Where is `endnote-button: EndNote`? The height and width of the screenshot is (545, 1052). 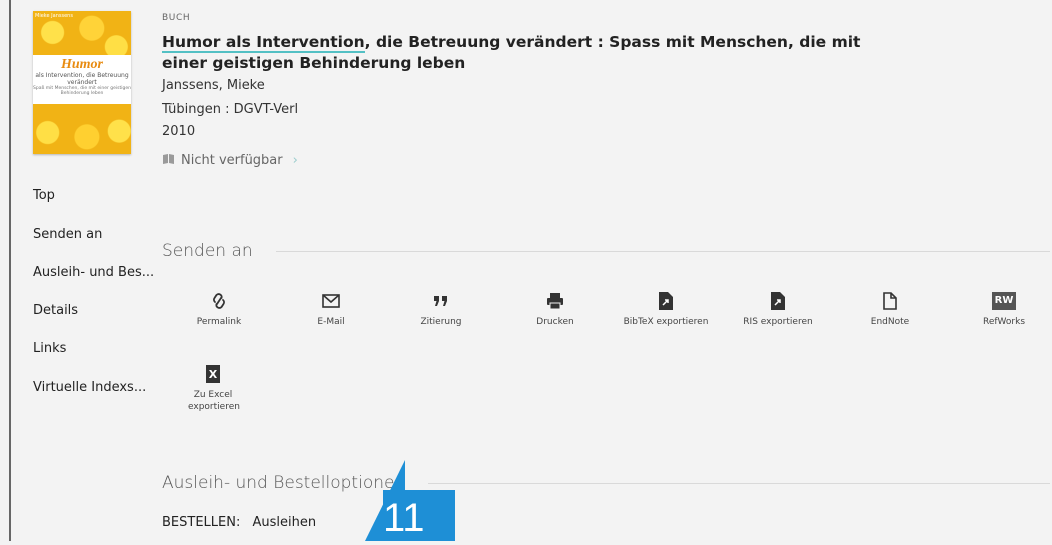
endnote-button: EndNote is located at coordinates (890, 309).